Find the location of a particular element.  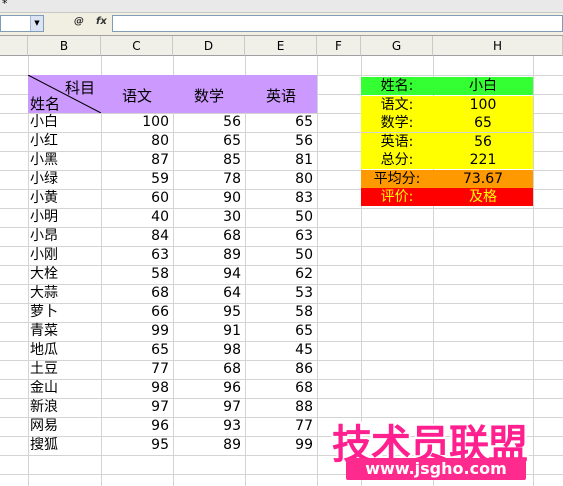

score-cell: 62 is located at coordinates (281, 274).